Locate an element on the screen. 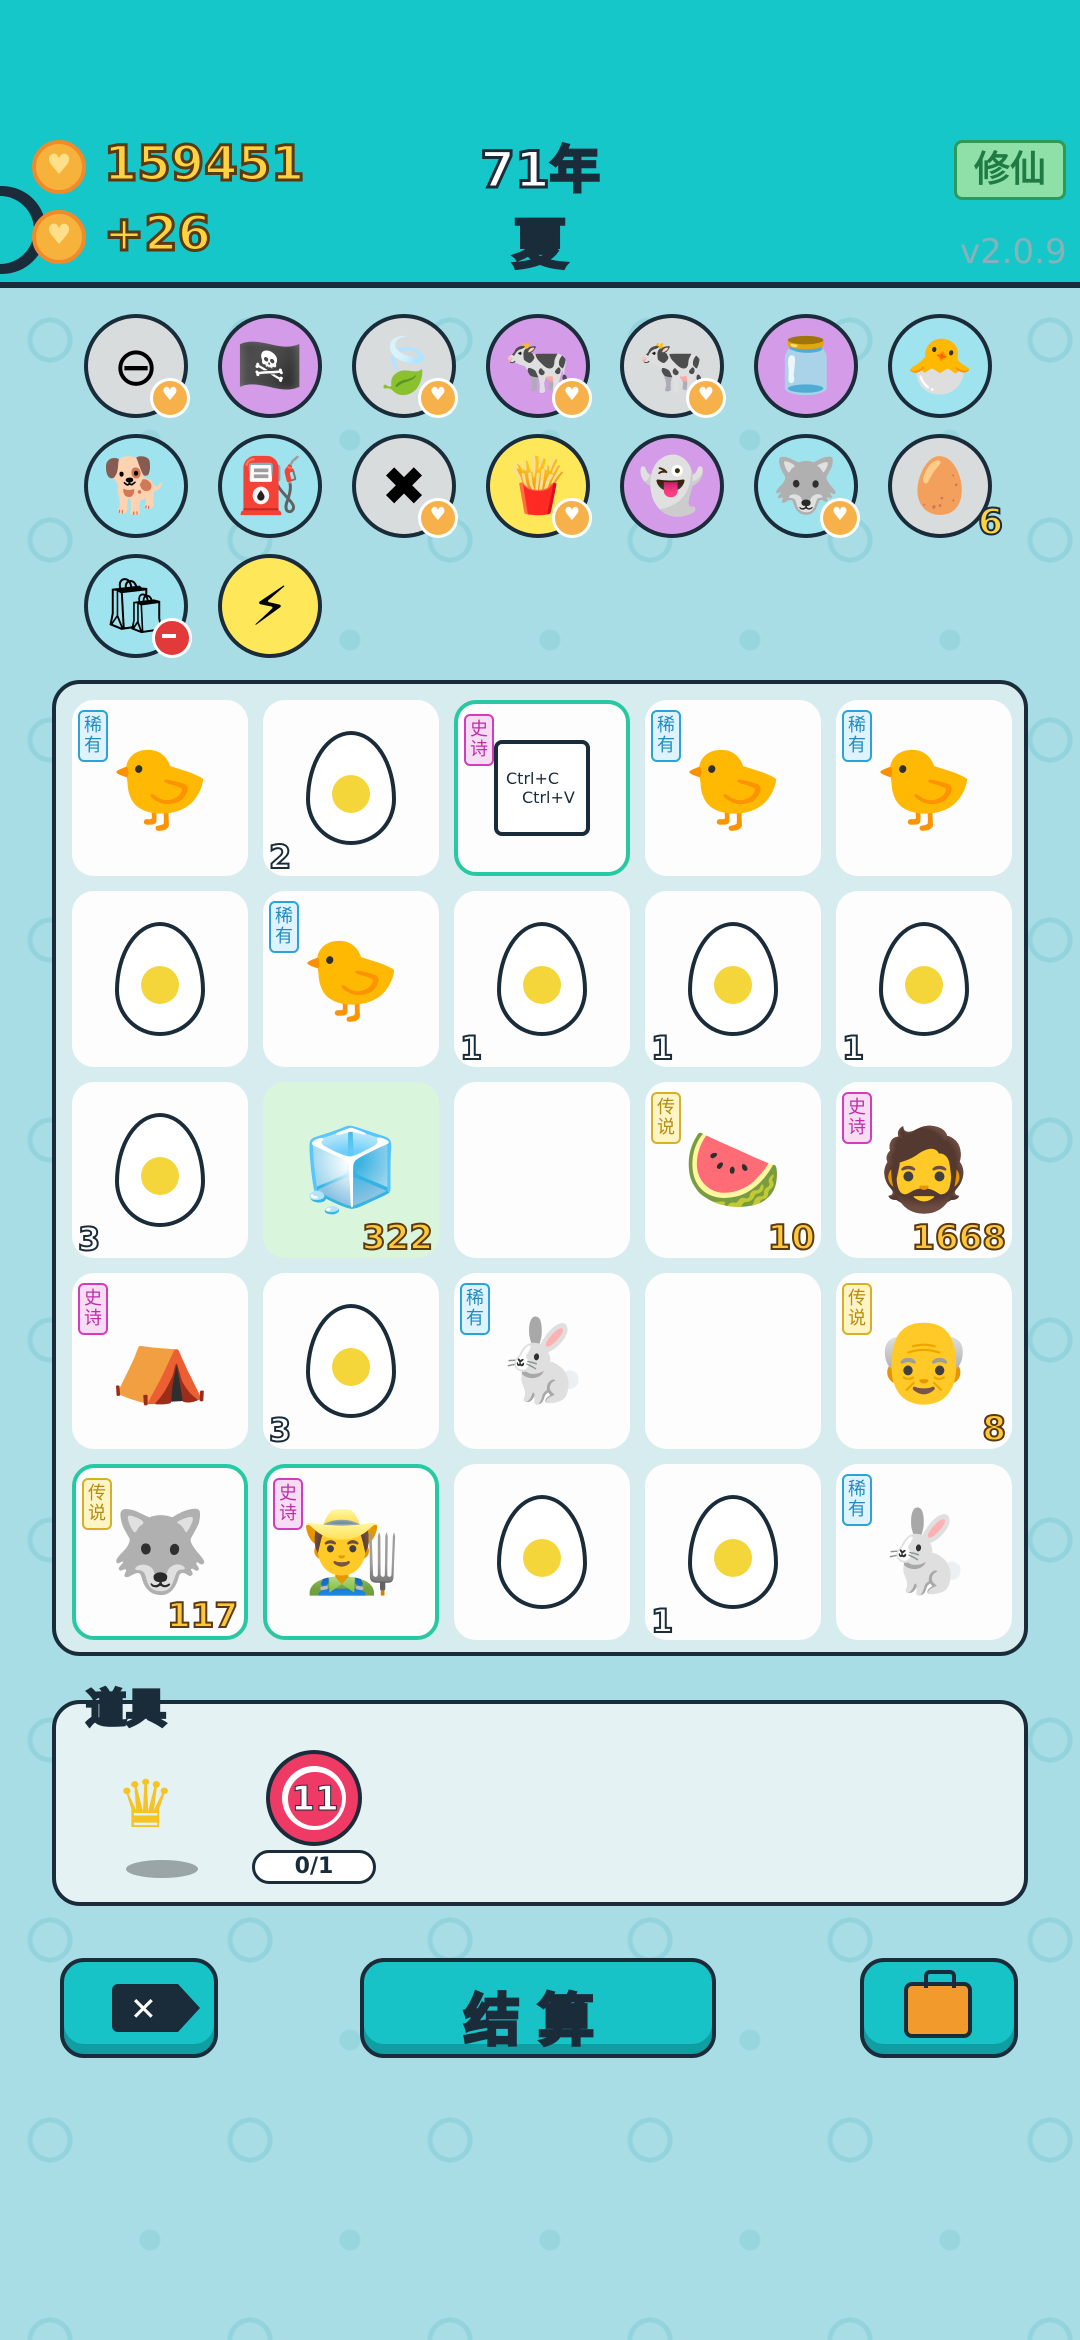 The width and height of the screenshot is (1080, 2340). eyepatch-icon: 🏴‍☠️ is located at coordinates (270, 366).